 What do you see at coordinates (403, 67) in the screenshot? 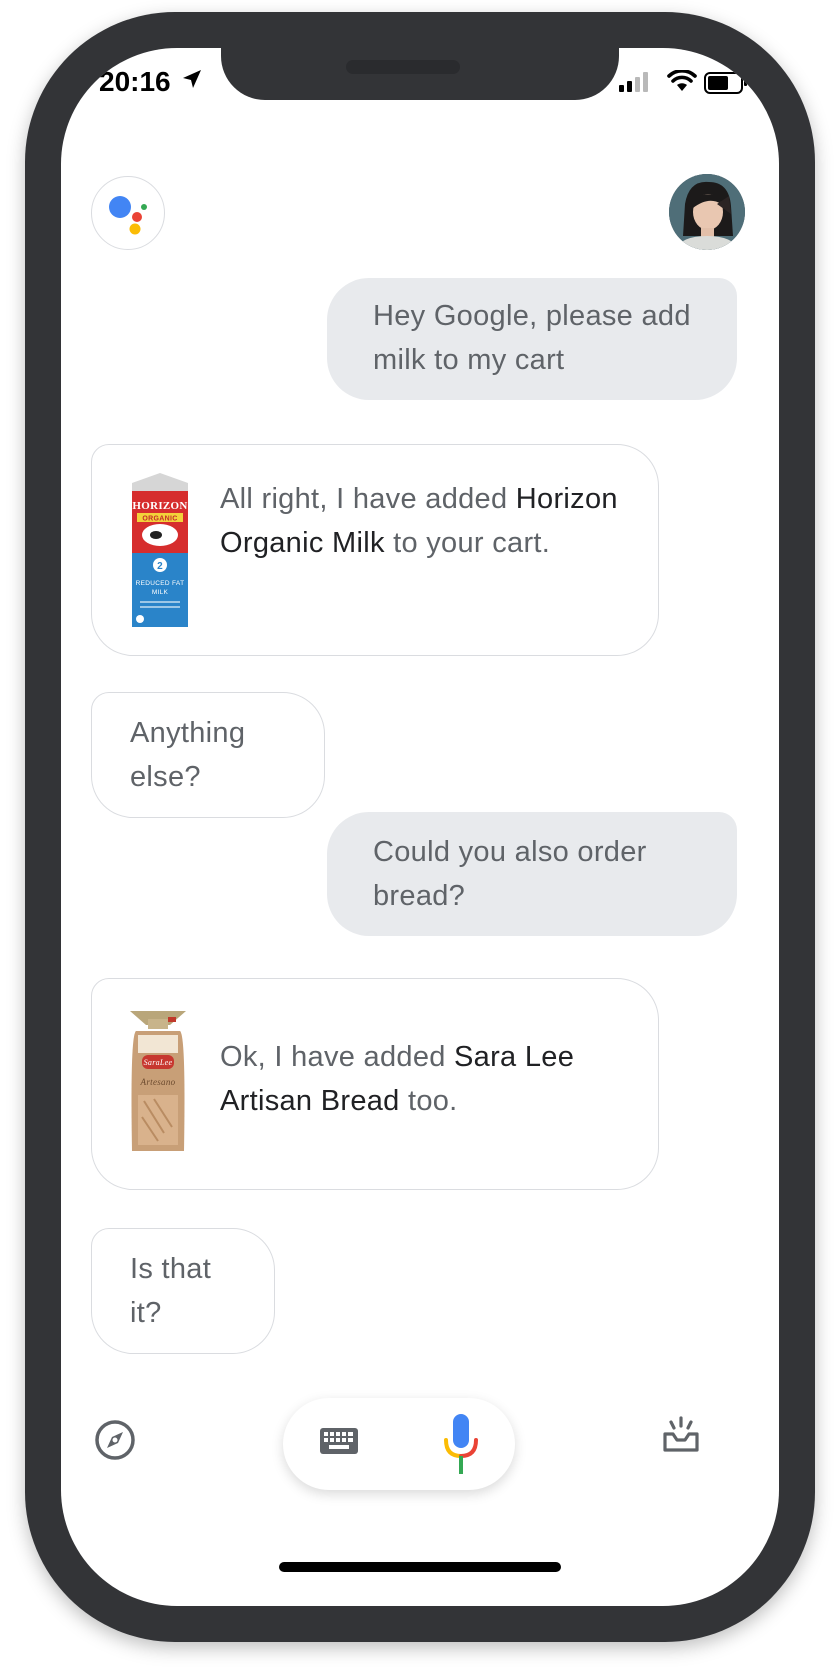
I see `speaker-grille` at bounding box center [403, 67].